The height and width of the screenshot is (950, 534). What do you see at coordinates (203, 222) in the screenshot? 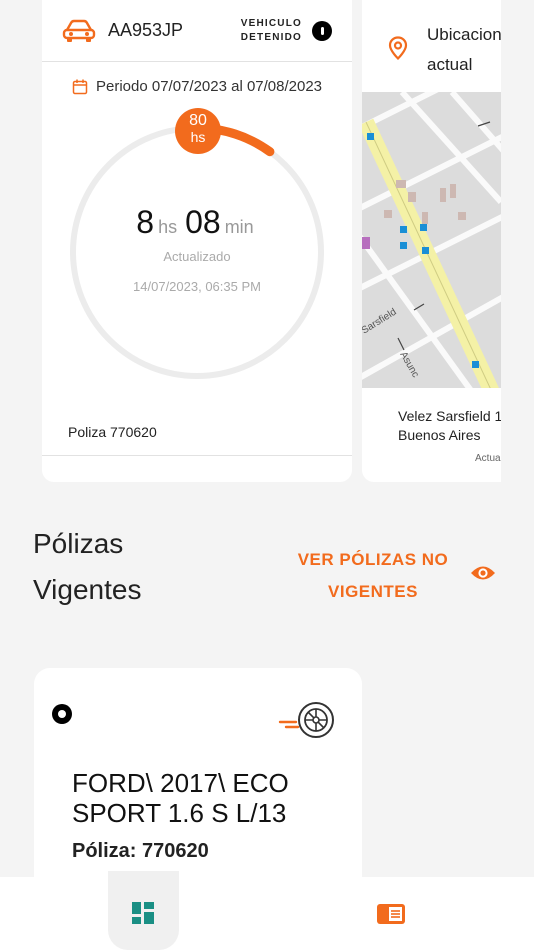
I see `usage-minutes: 08` at bounding box center [203, 222].